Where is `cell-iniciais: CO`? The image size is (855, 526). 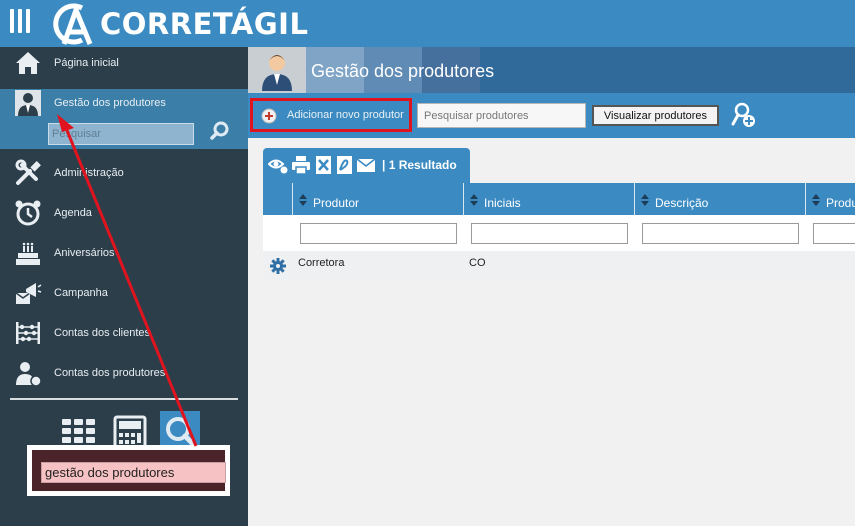
cell-iniciais: CO is located at coordinates (477, 263).